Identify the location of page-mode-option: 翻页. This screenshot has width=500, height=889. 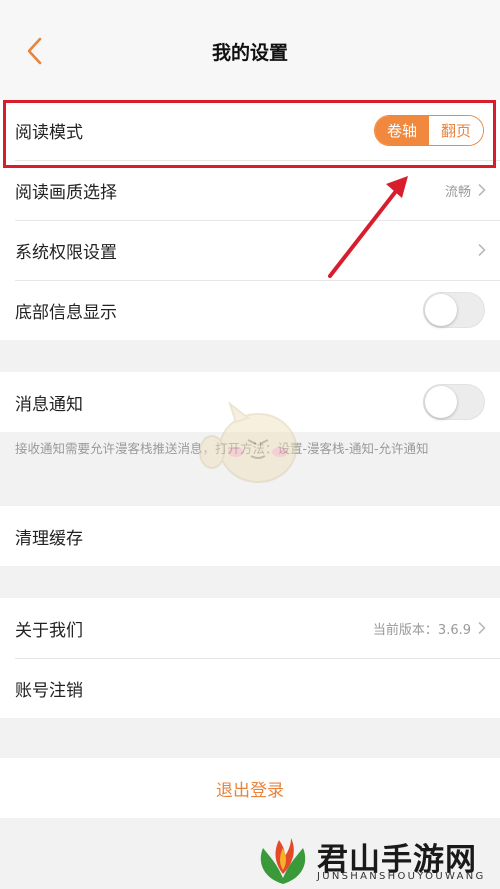
(456, 130).